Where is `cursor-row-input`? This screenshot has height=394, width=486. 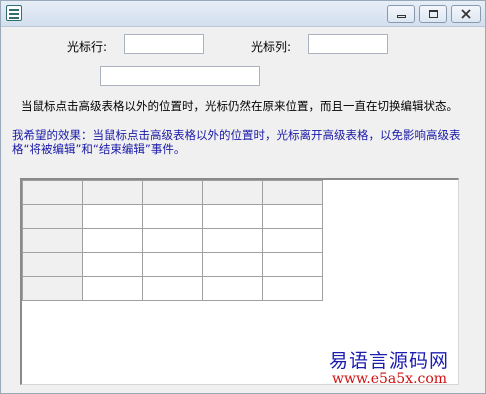 cursor-row-input is located at coordinates (164, 44).